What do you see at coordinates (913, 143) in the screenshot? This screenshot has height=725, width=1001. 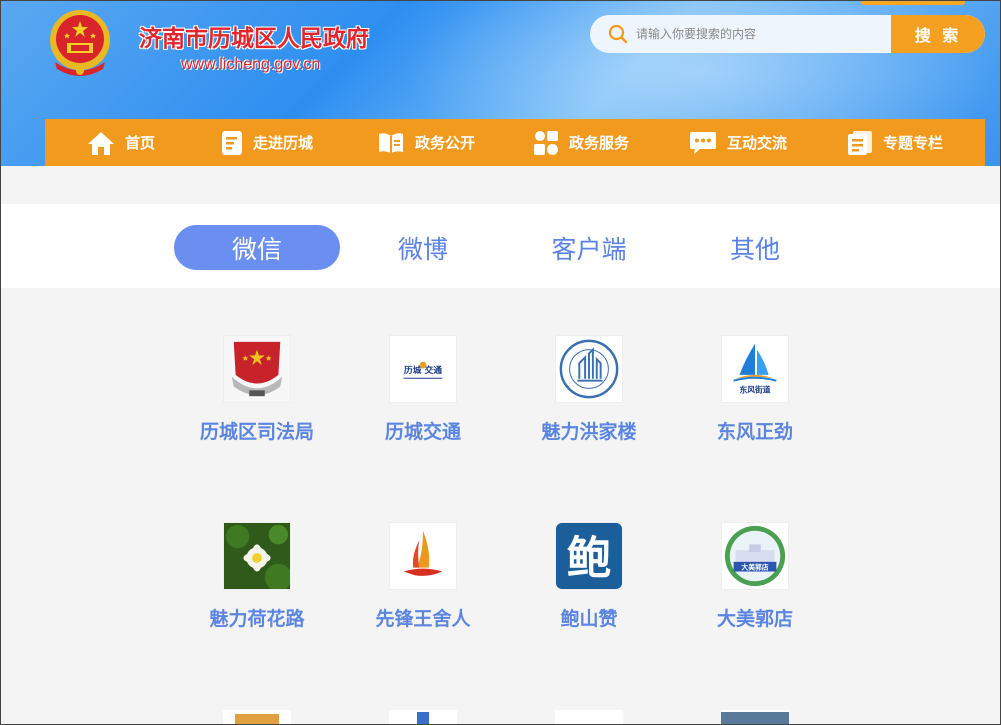 I see `nav-label: 专题专栏` at bounding box center [913, 143].